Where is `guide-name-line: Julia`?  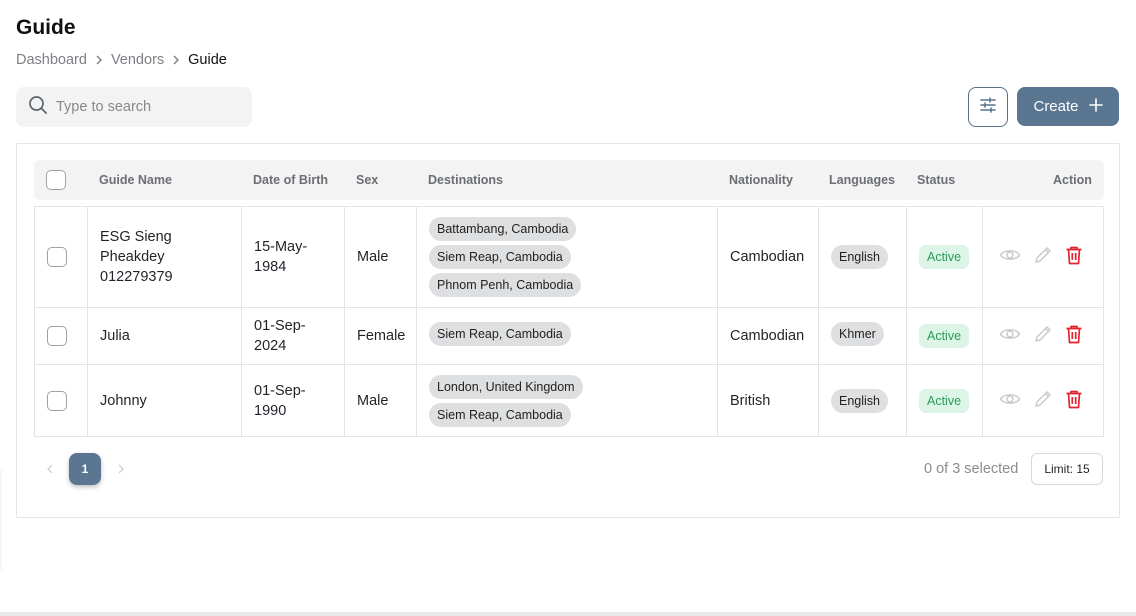
guide-name-line: Julia is located at coordinates (115, 336).